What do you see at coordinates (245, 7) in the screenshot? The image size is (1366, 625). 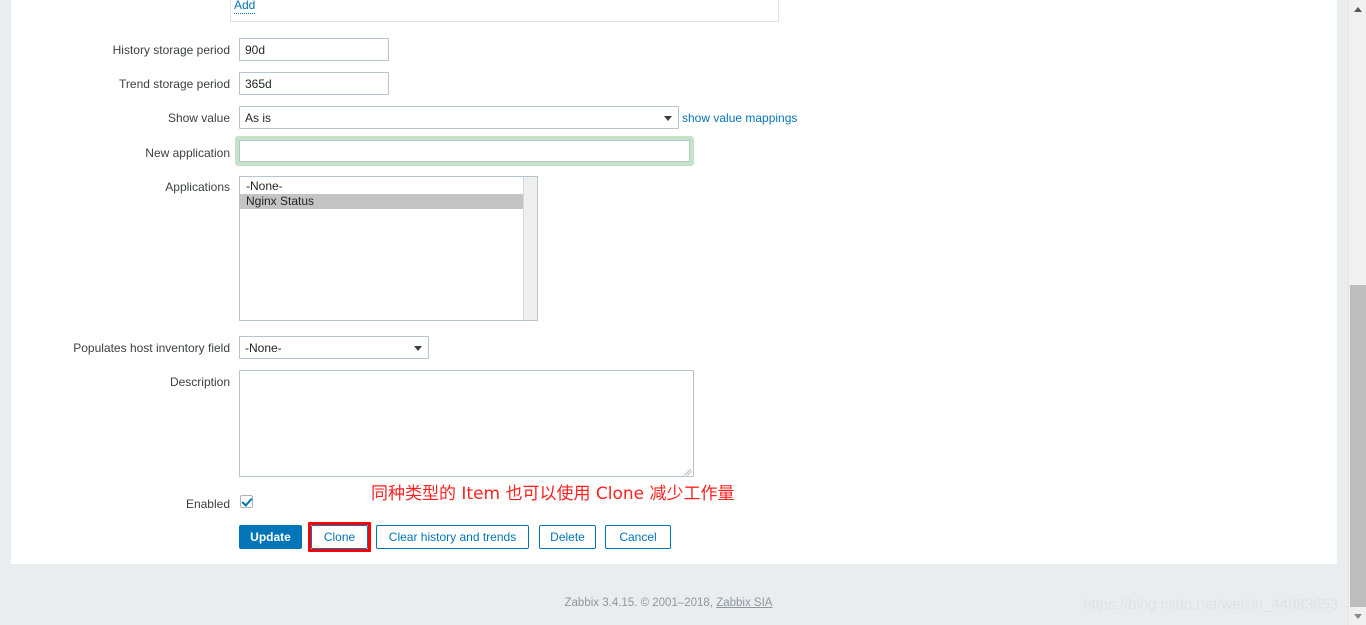 I see `add-link: Add` at bounding box center [245, 7].